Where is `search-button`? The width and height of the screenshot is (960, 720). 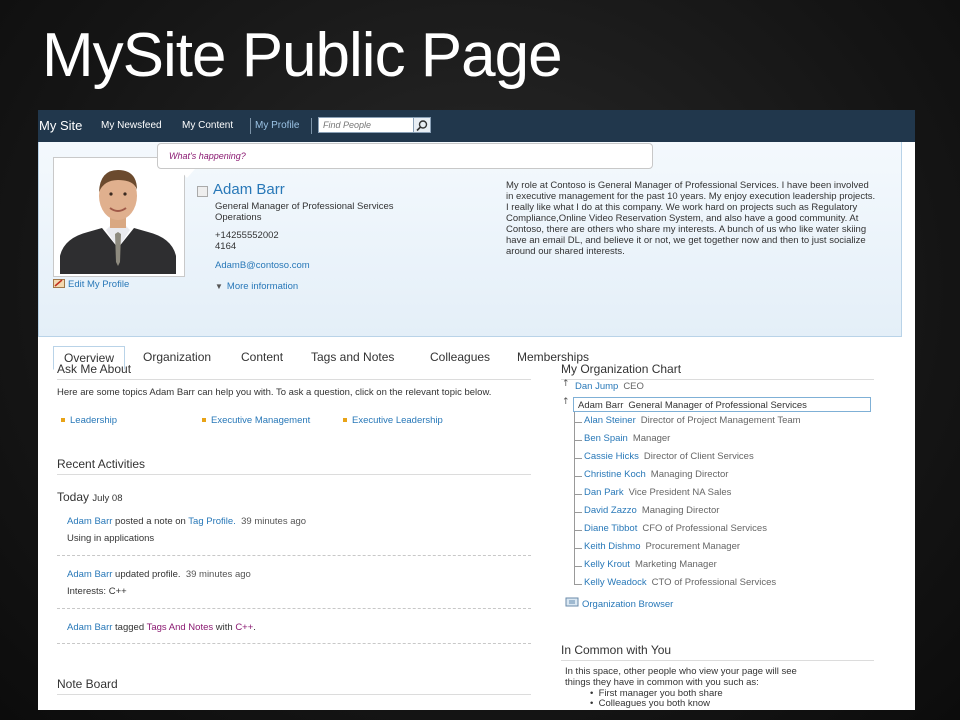
search-button is located at coordinates (422, 125).